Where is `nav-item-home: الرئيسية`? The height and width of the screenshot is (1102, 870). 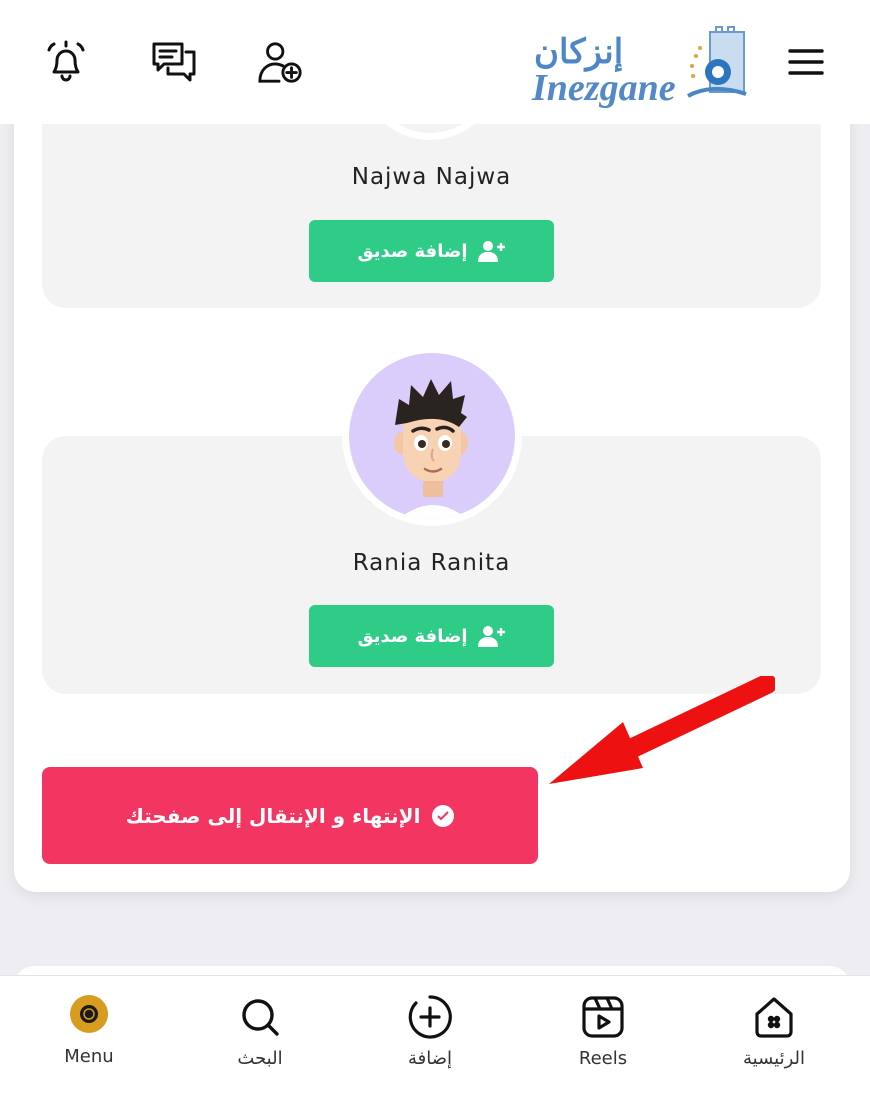
nav-item-home: الرئيسية is located at coordinates (774, 1030).